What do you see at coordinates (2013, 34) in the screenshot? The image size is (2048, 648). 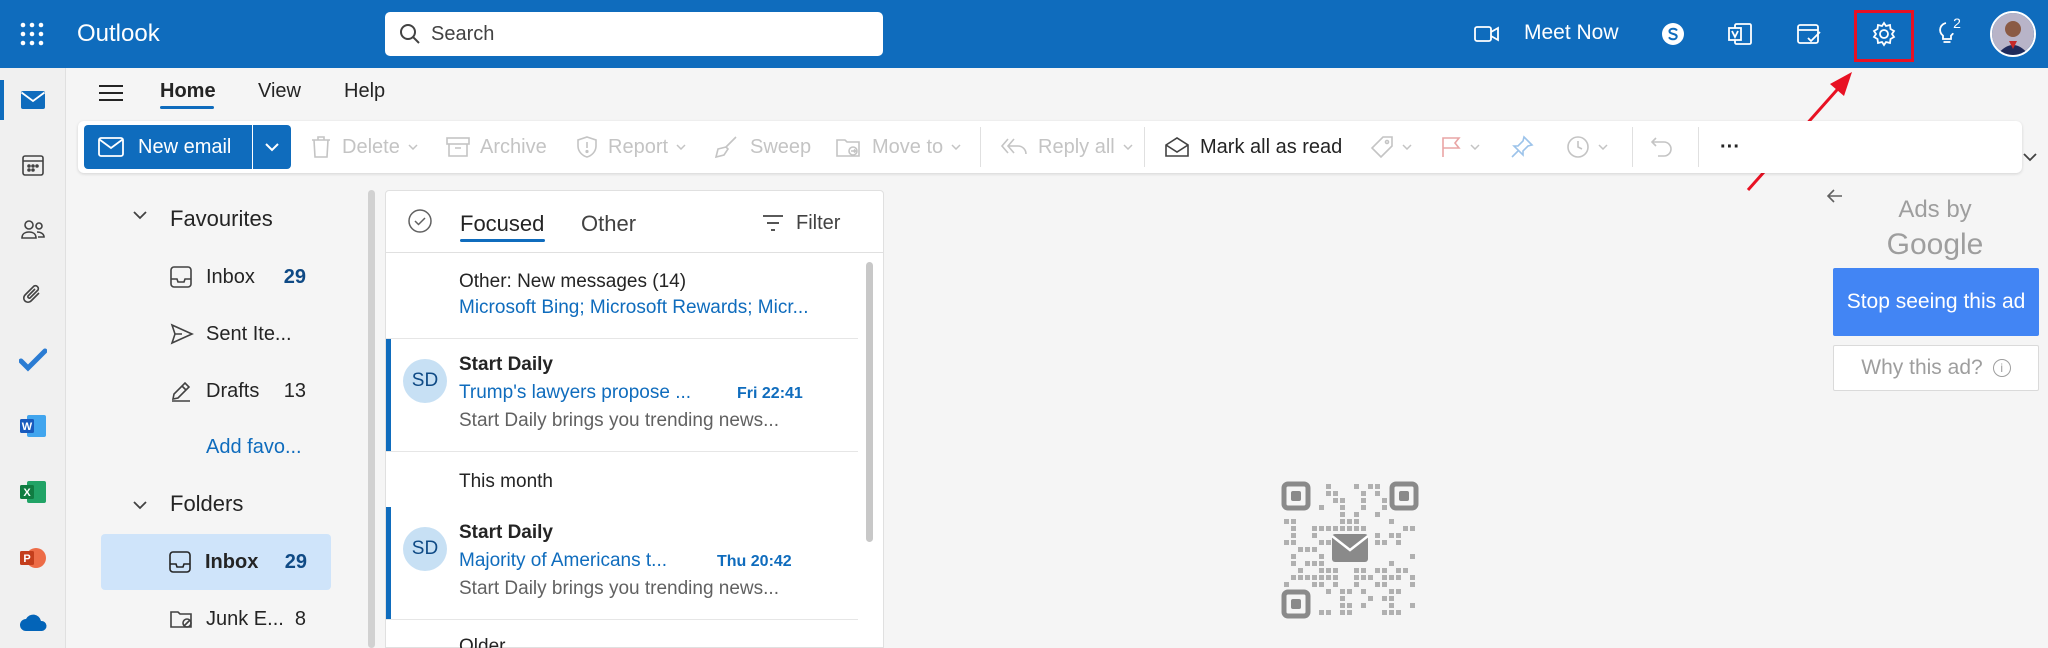 I see `account-avatar` at bounding box center [2013, 34].